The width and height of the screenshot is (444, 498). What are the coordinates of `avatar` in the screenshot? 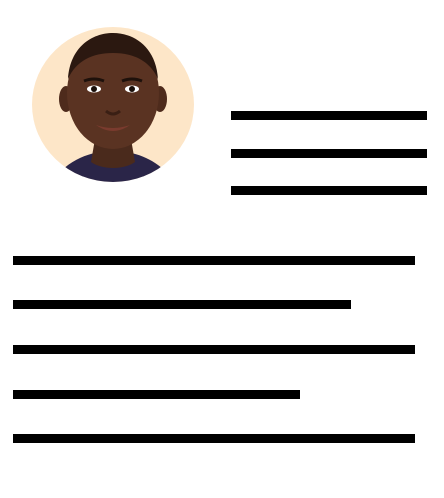 It's located at (113, 104).